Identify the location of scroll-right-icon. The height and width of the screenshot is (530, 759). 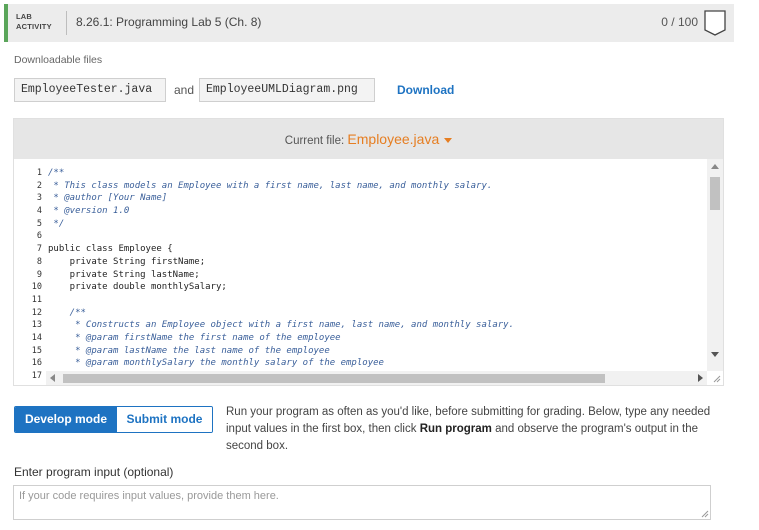
(700, 378).